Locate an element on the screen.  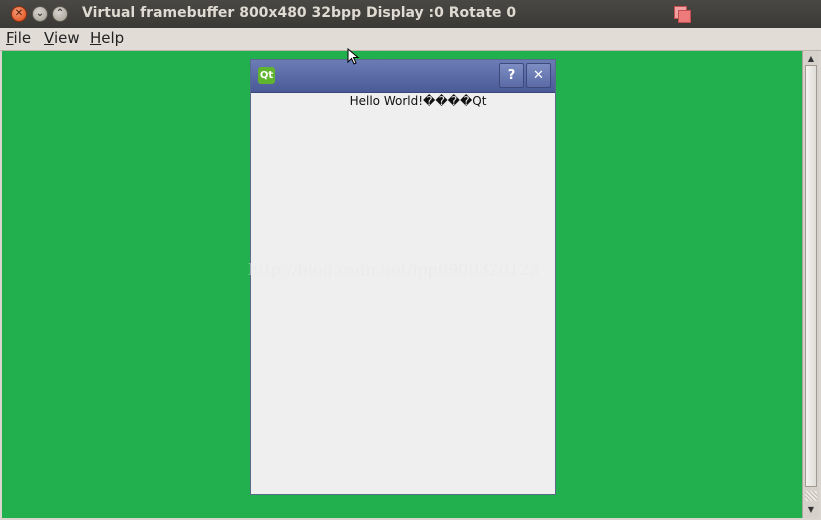
menu-view-label: iew is located at coordinates (66, 38).